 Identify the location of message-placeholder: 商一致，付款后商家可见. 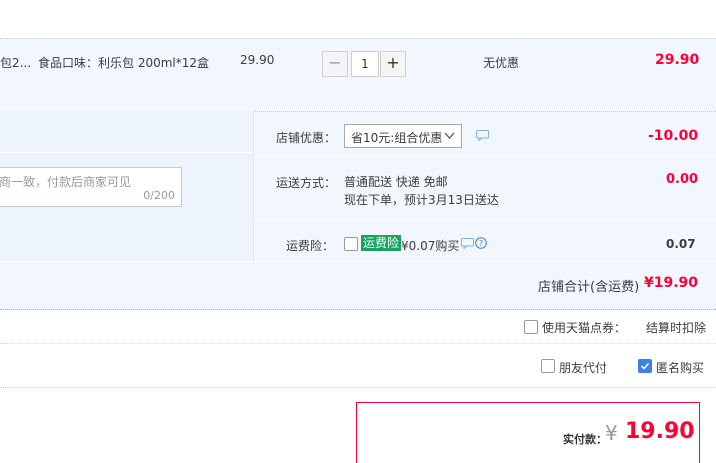
(66, 182).